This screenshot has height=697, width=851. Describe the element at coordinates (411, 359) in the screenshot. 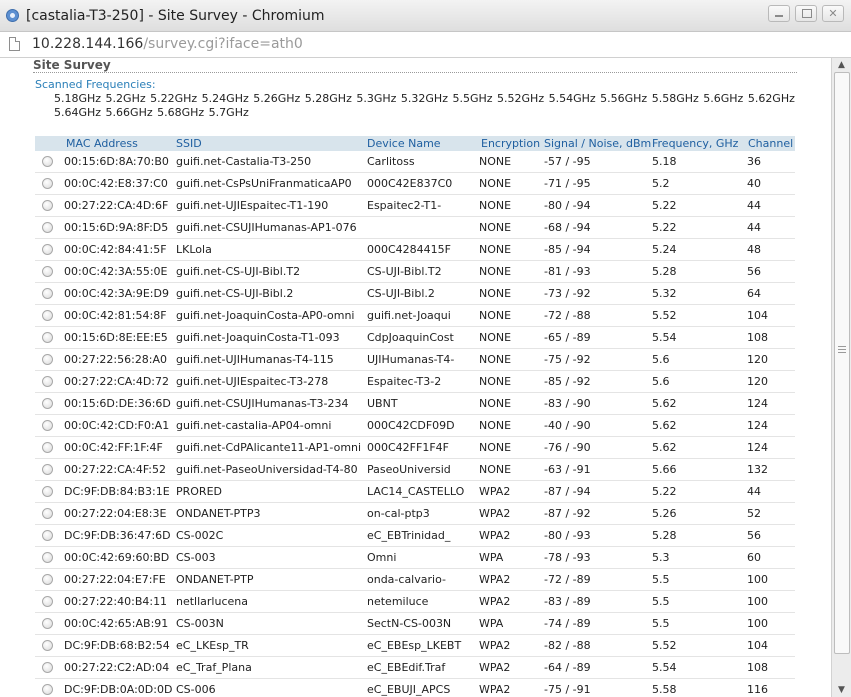

I see `cell-device-name: UJIHumanas-T4-` at that location.